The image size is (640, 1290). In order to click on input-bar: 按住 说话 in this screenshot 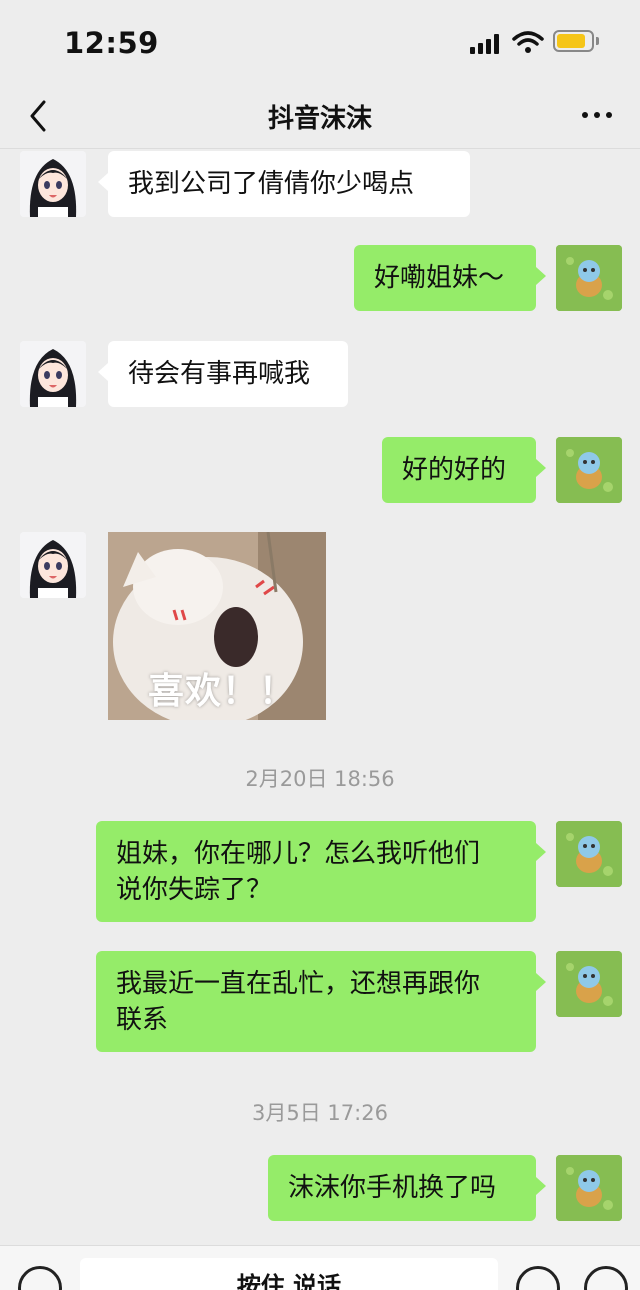, I will do `click(320, 1267)`.